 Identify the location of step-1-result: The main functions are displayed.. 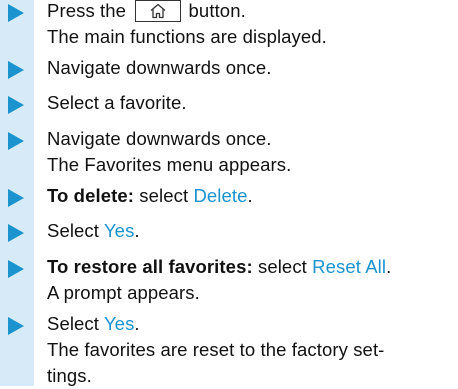
(187, 36).